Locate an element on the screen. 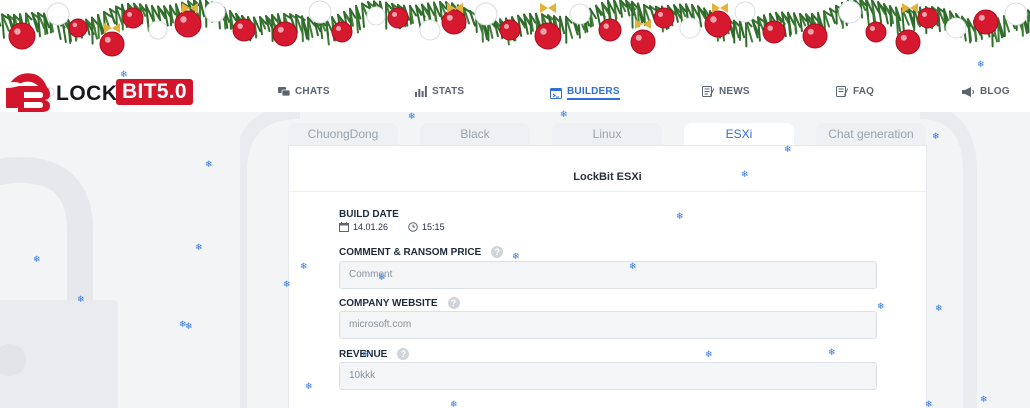  nav-stats: STATS is located at coordinates (439, 91).